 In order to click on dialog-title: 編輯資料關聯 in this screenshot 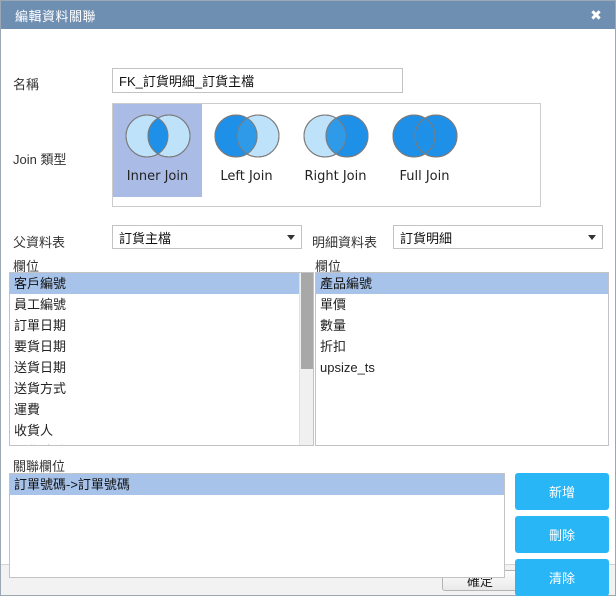, I will do `click(56, 16)`.